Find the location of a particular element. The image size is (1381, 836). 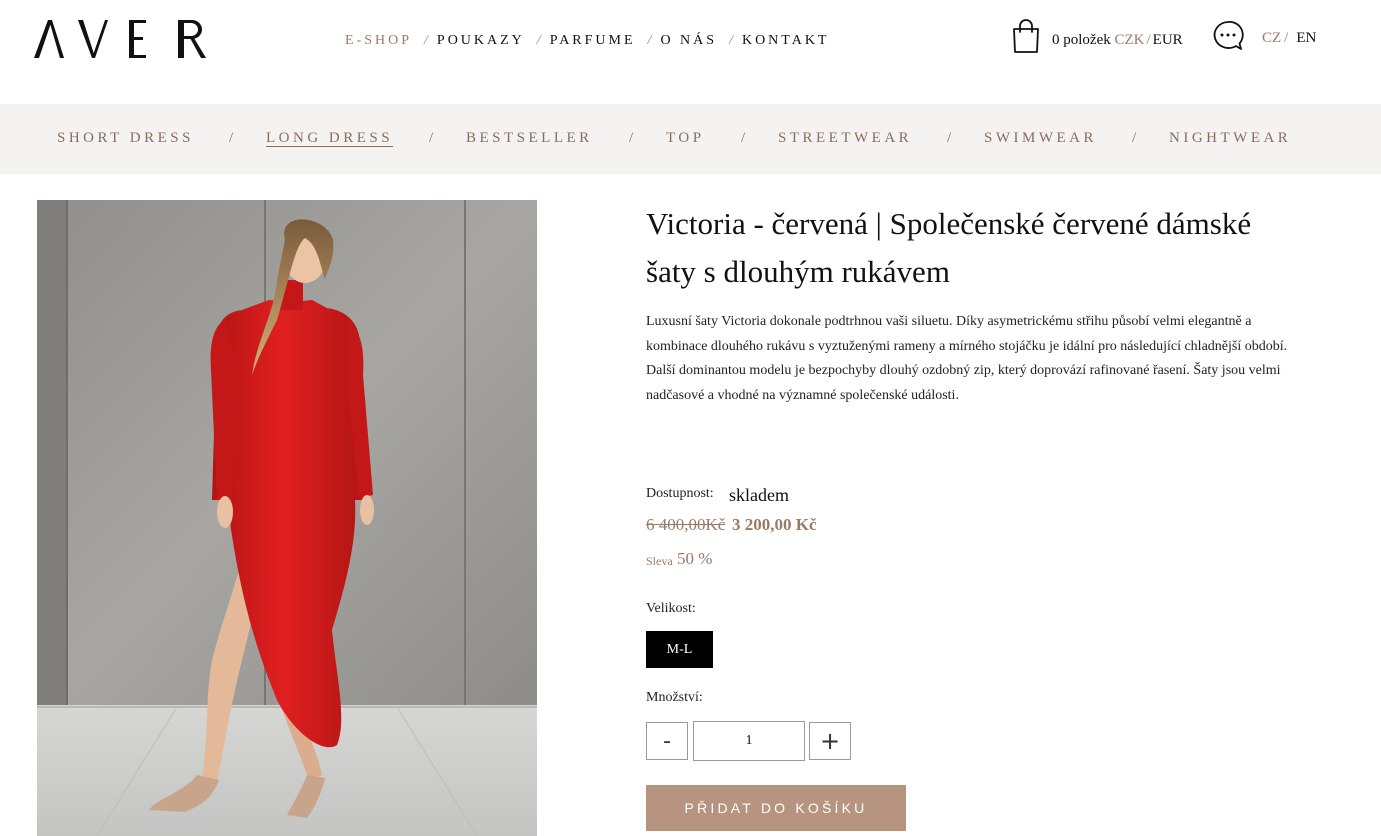

availability-value: skladem is located at coordinates (759, 495).